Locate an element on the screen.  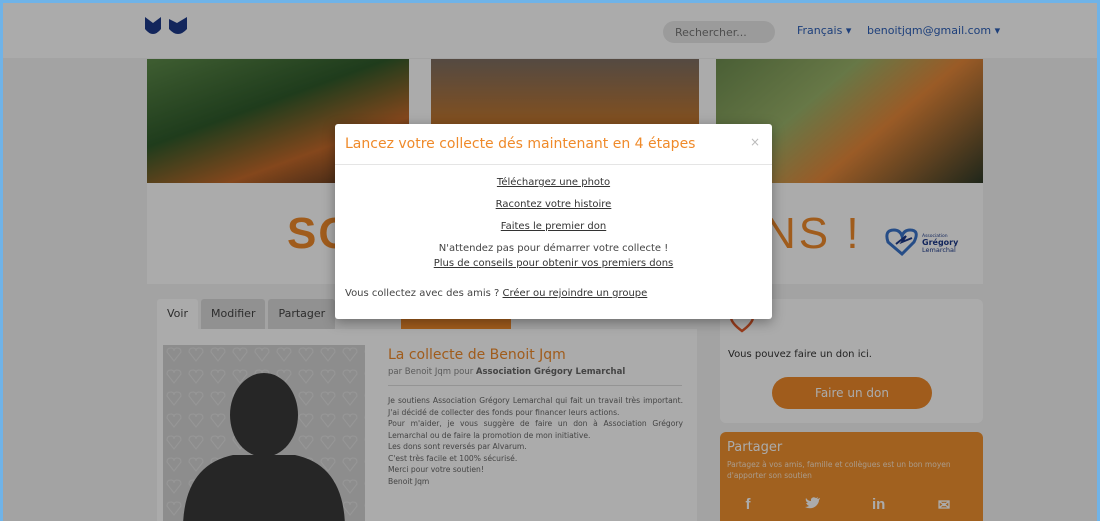
close-icon: × is located at coordinates (755, 142).